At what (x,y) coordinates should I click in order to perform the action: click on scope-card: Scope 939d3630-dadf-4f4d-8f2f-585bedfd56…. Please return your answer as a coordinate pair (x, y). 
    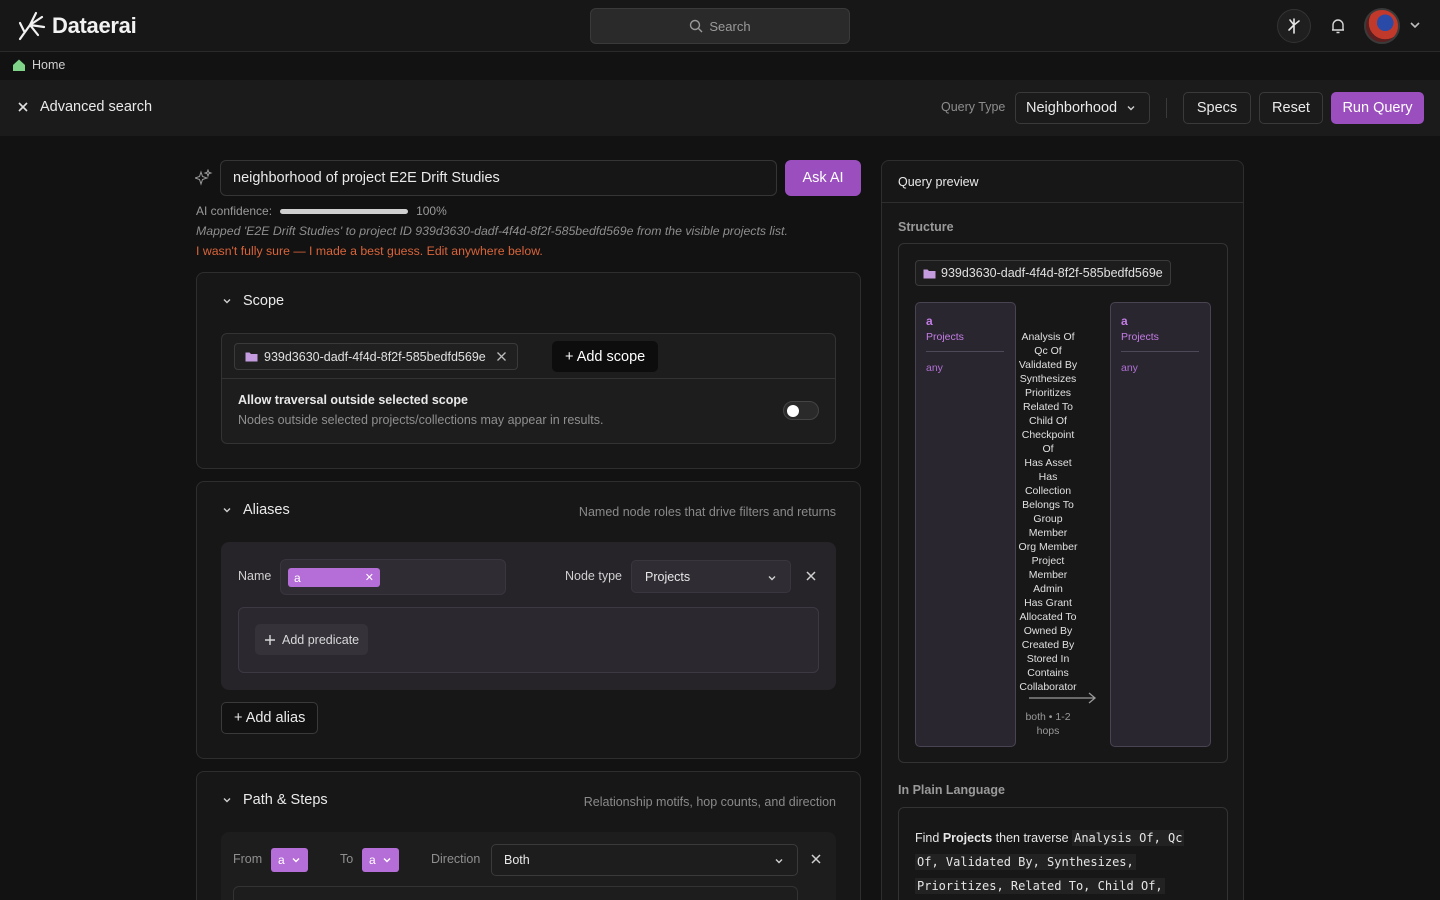
    Looking at the image, I should click on (528, 370).